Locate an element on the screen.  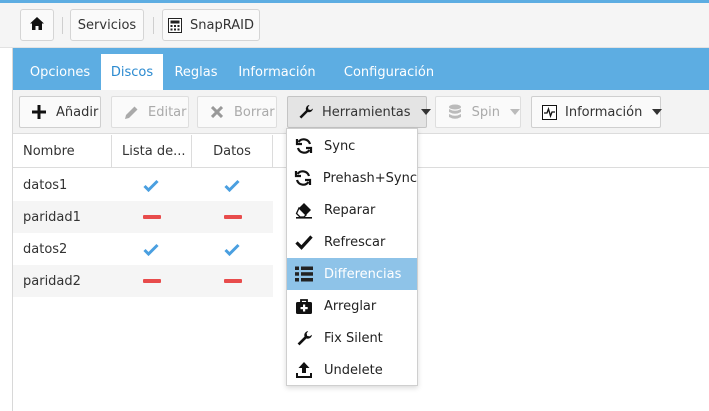
database-icon is located at coordinates (455, 112).